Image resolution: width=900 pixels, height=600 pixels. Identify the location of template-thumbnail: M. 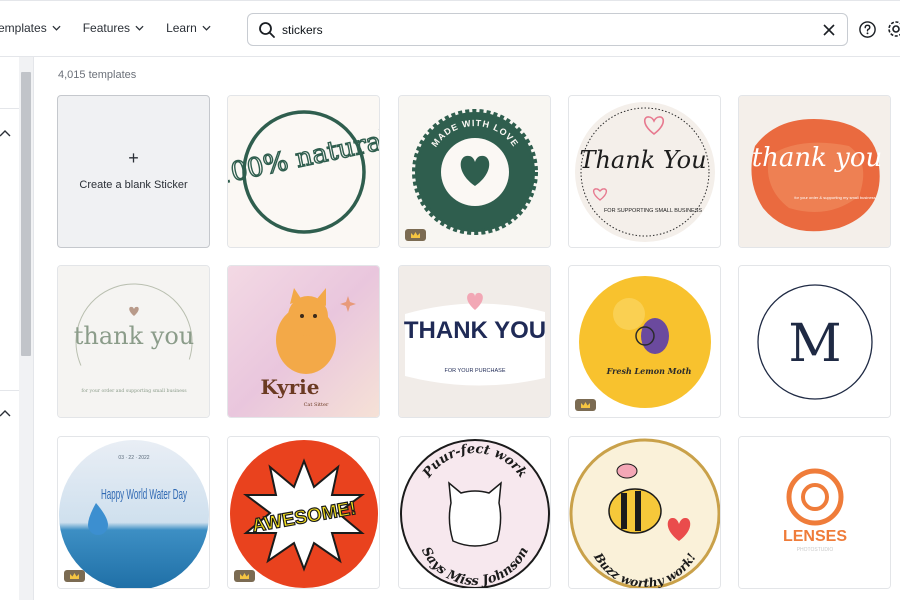
(814, 341).